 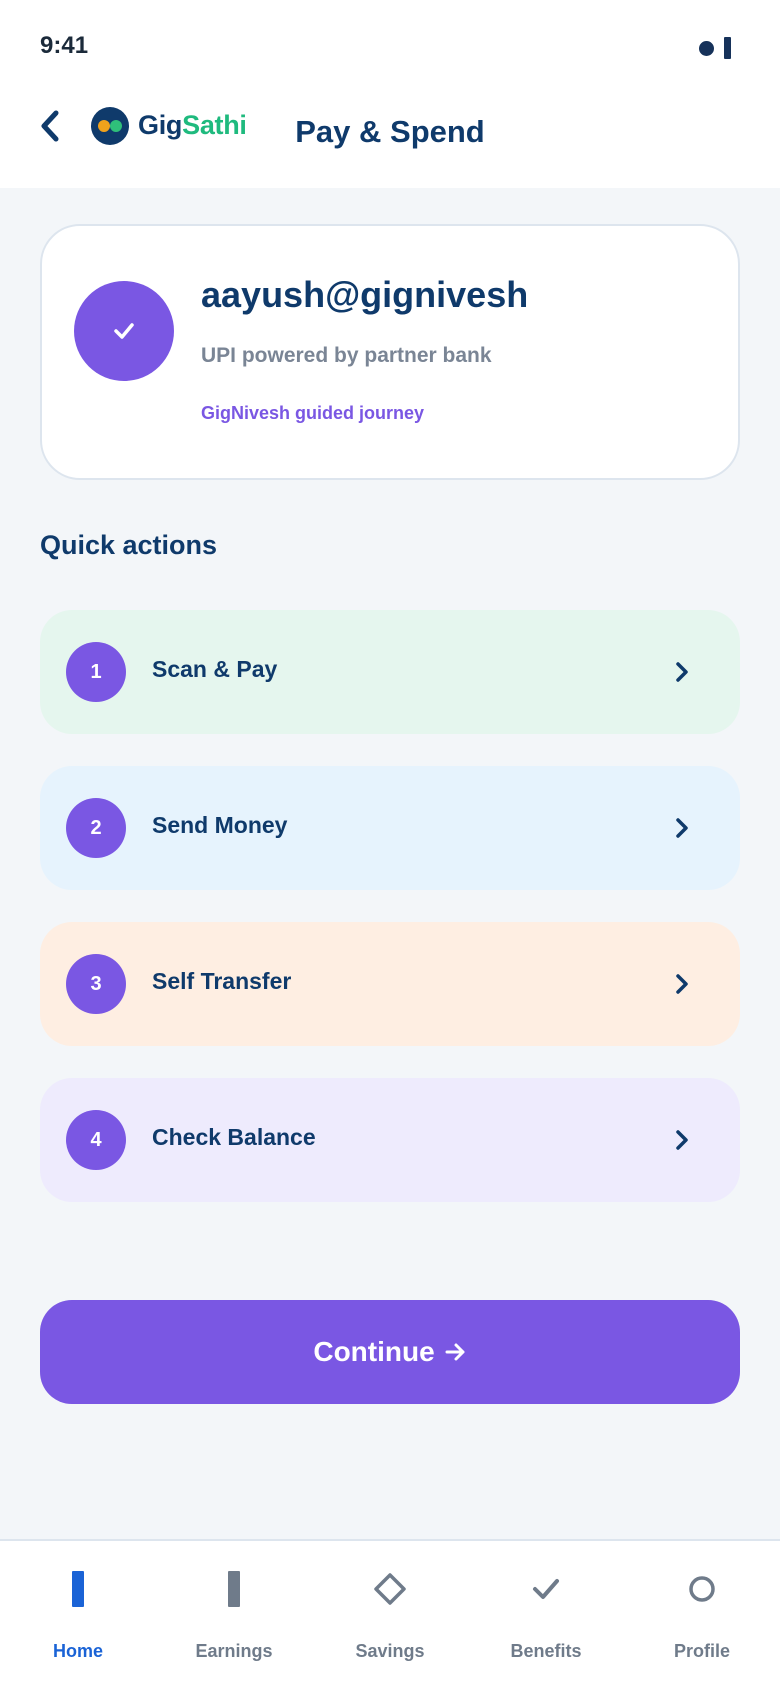 I want to click on status-bar: 9:41, so click(x=390, y=48).